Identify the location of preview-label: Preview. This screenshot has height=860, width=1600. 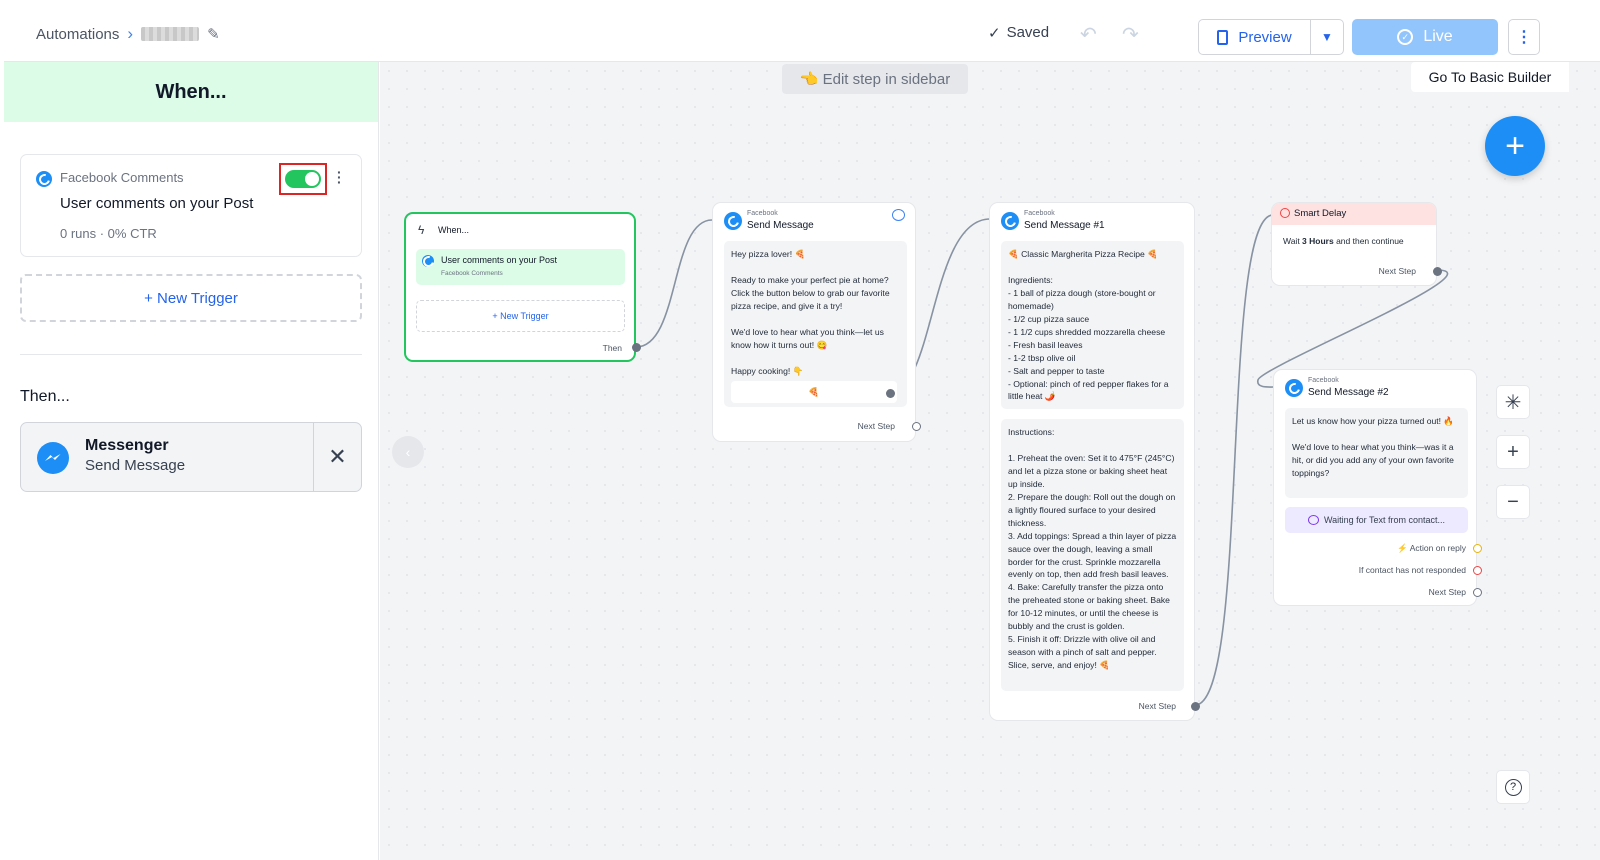
(1265, 37).